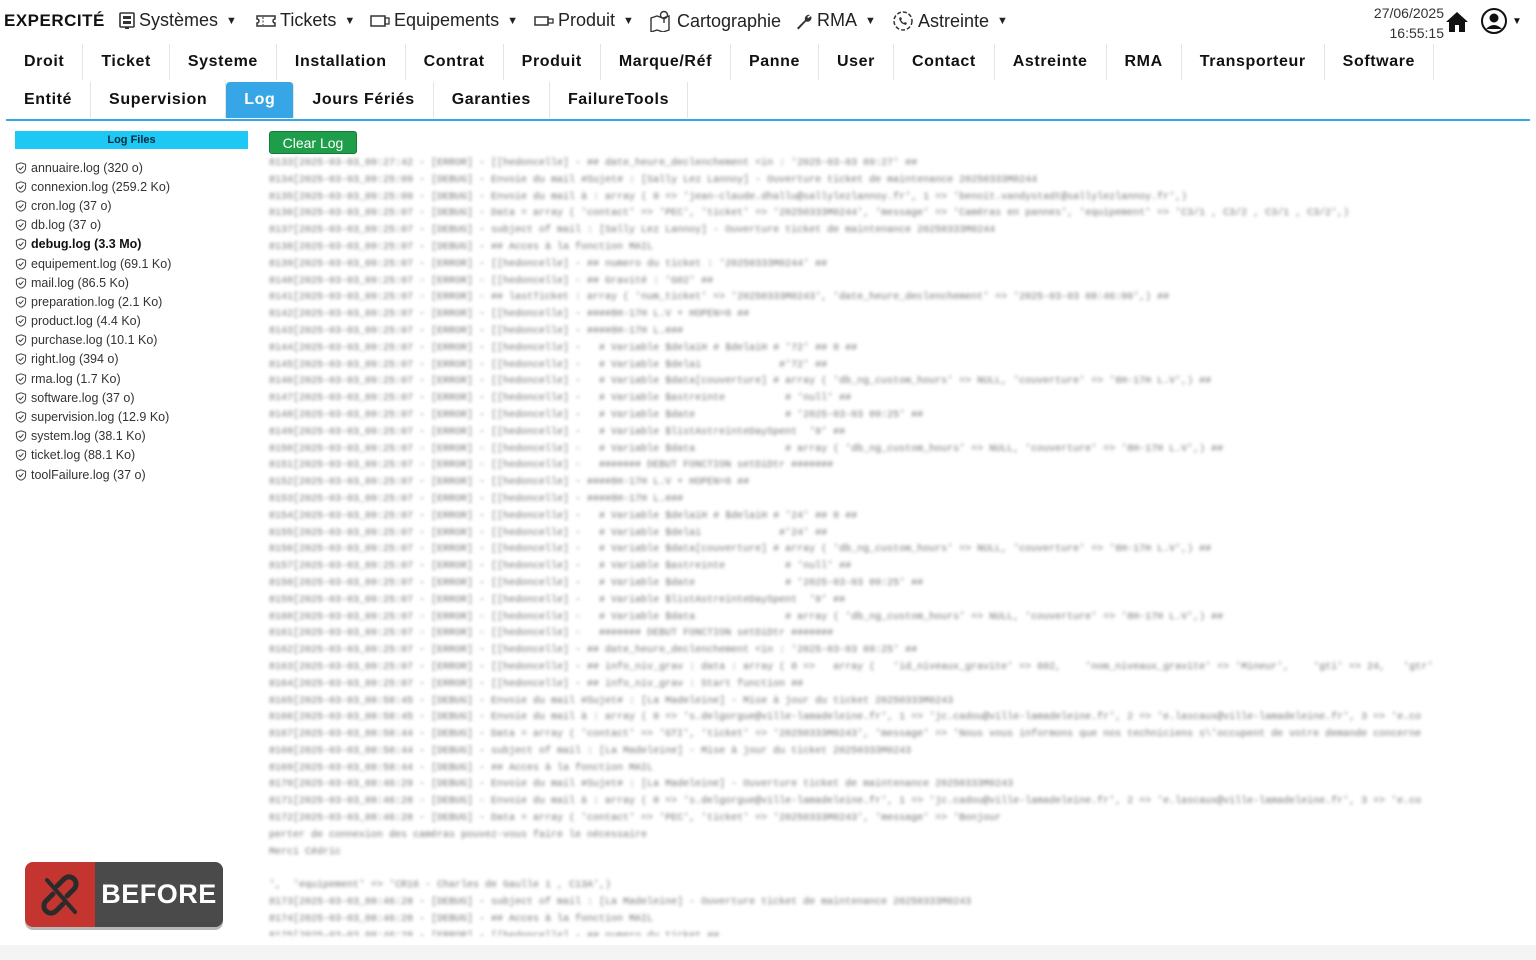 This screenshot has width=1536, height=960. I want to click on tab-ticket: Ticket, so click(126, 62).